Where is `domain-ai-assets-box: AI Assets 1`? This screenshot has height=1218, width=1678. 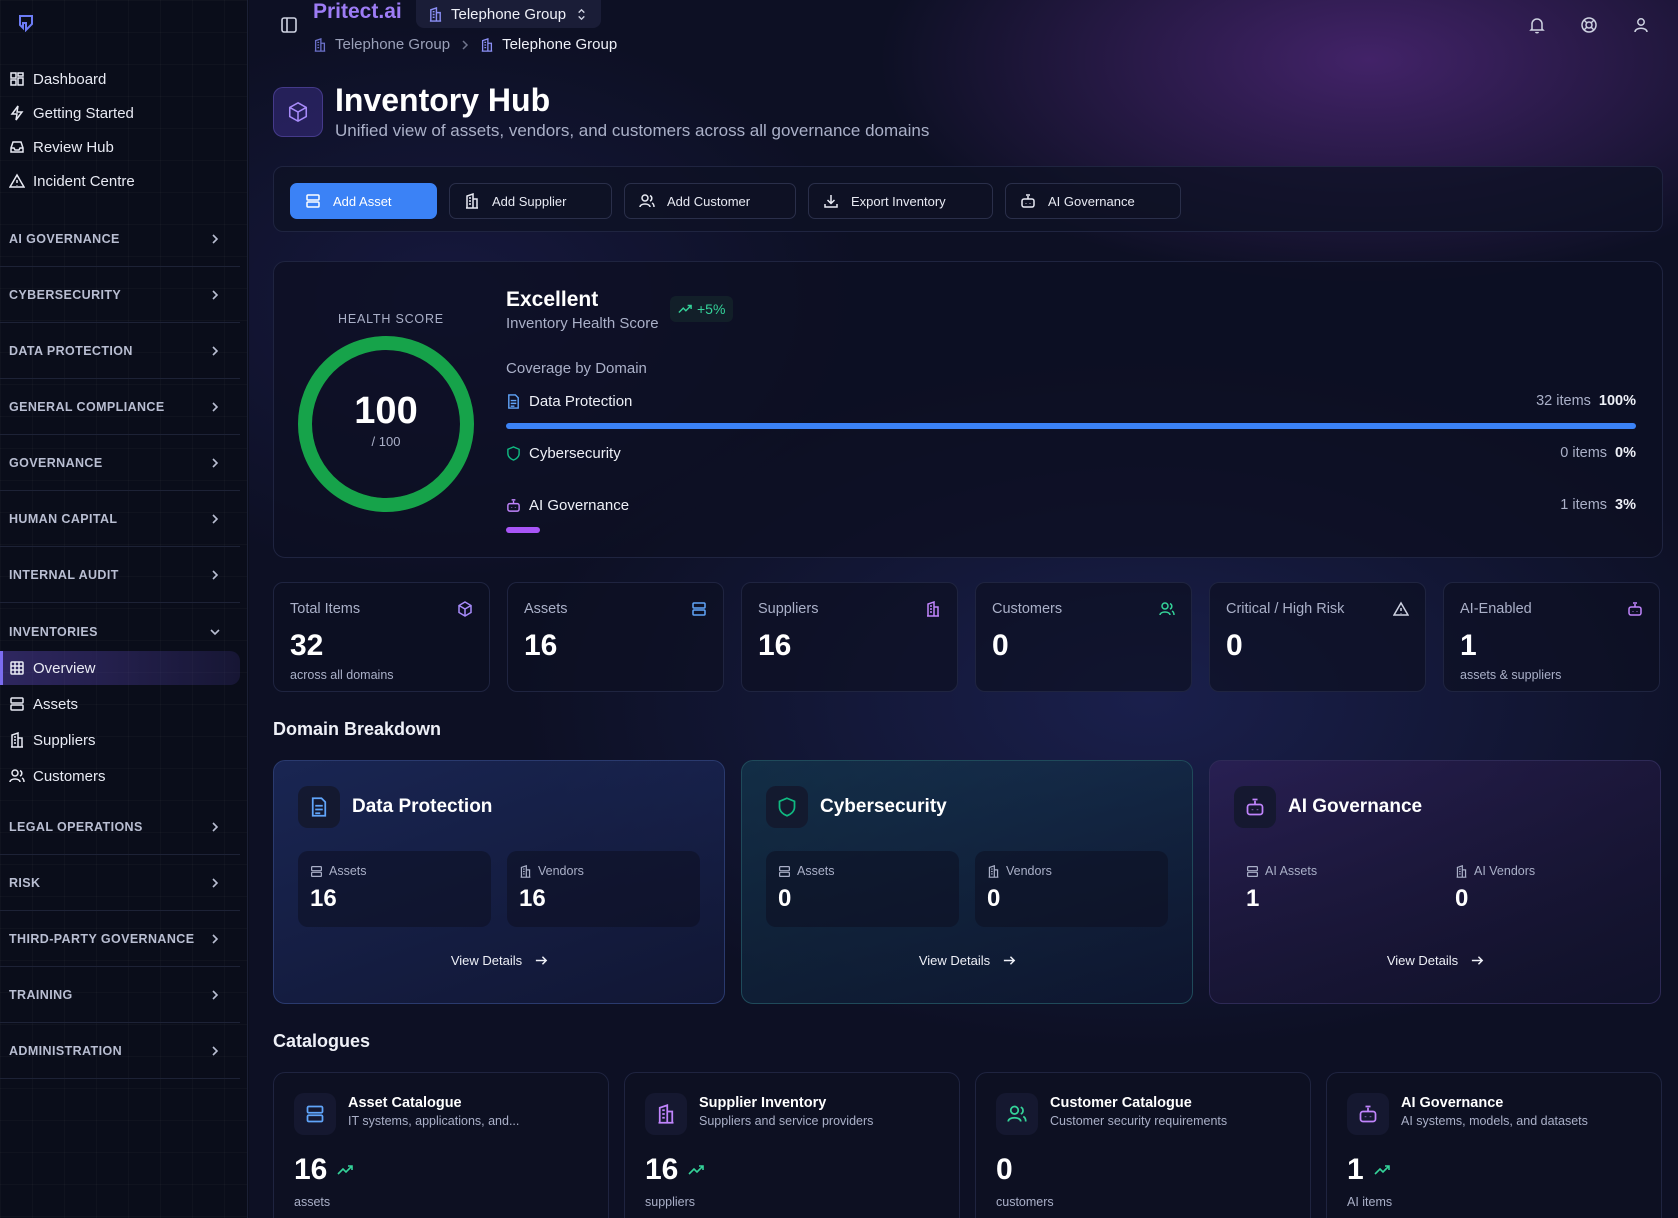 domain-ai-assets-box: AI Assets 1 is located at coordinates (1330, 889).